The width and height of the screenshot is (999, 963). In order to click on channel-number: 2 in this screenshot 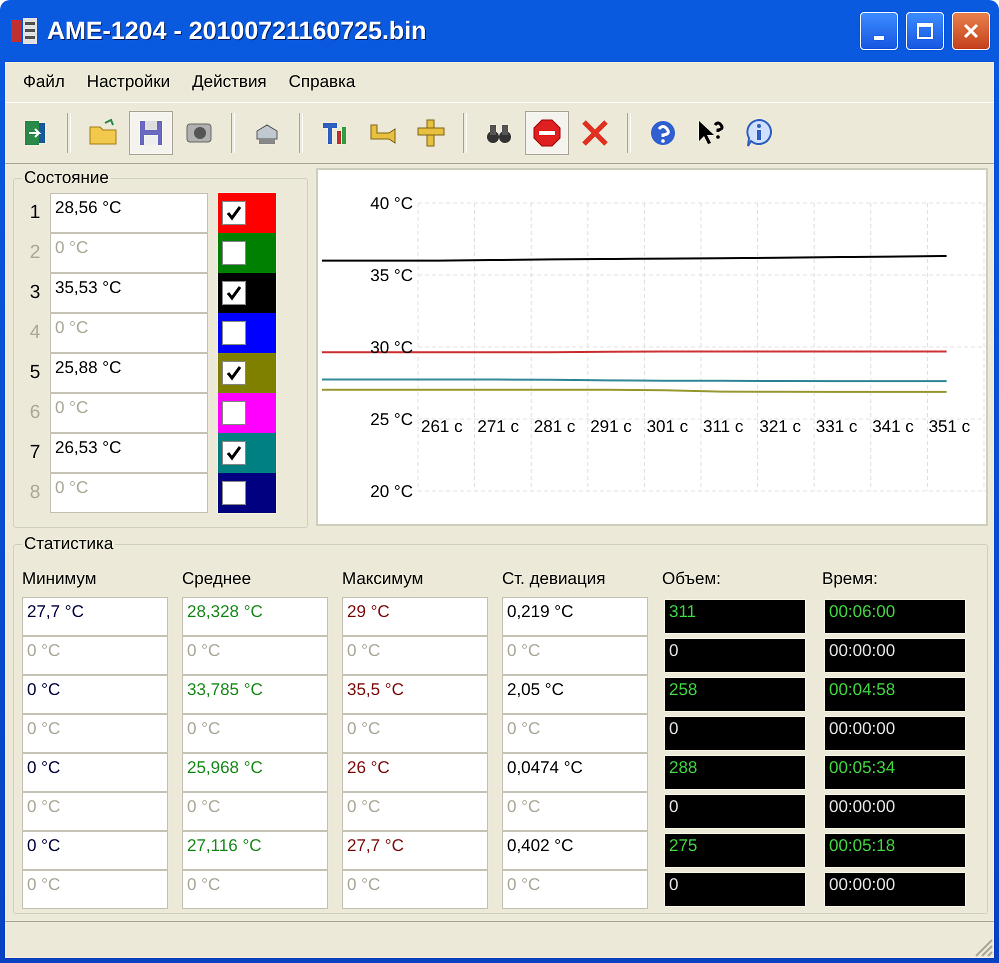, I will do `click(35, 253)`.